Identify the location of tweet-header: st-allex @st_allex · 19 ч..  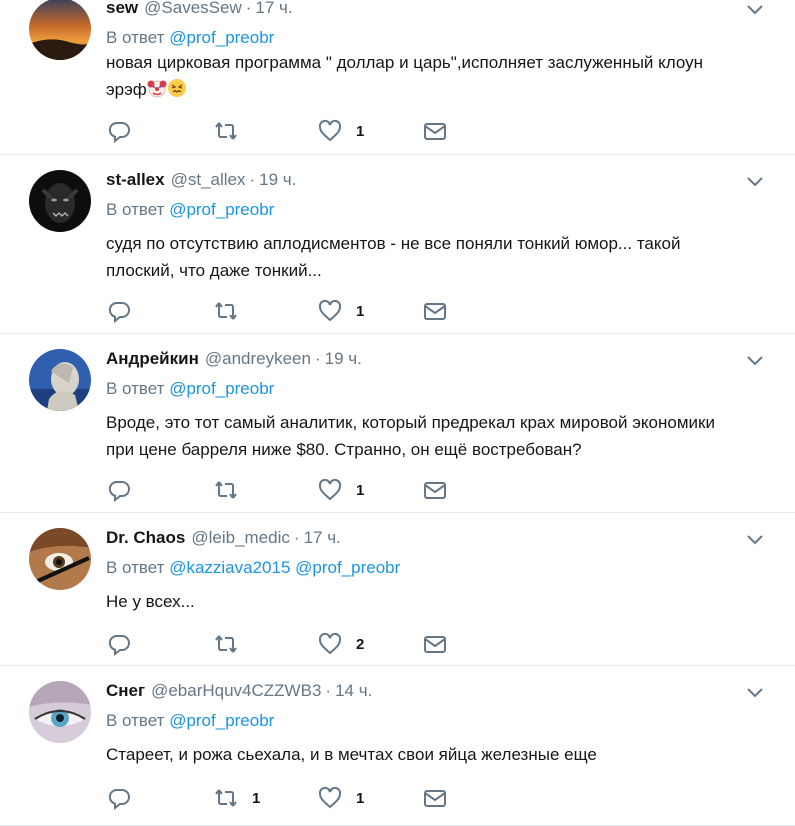
(201, 180).